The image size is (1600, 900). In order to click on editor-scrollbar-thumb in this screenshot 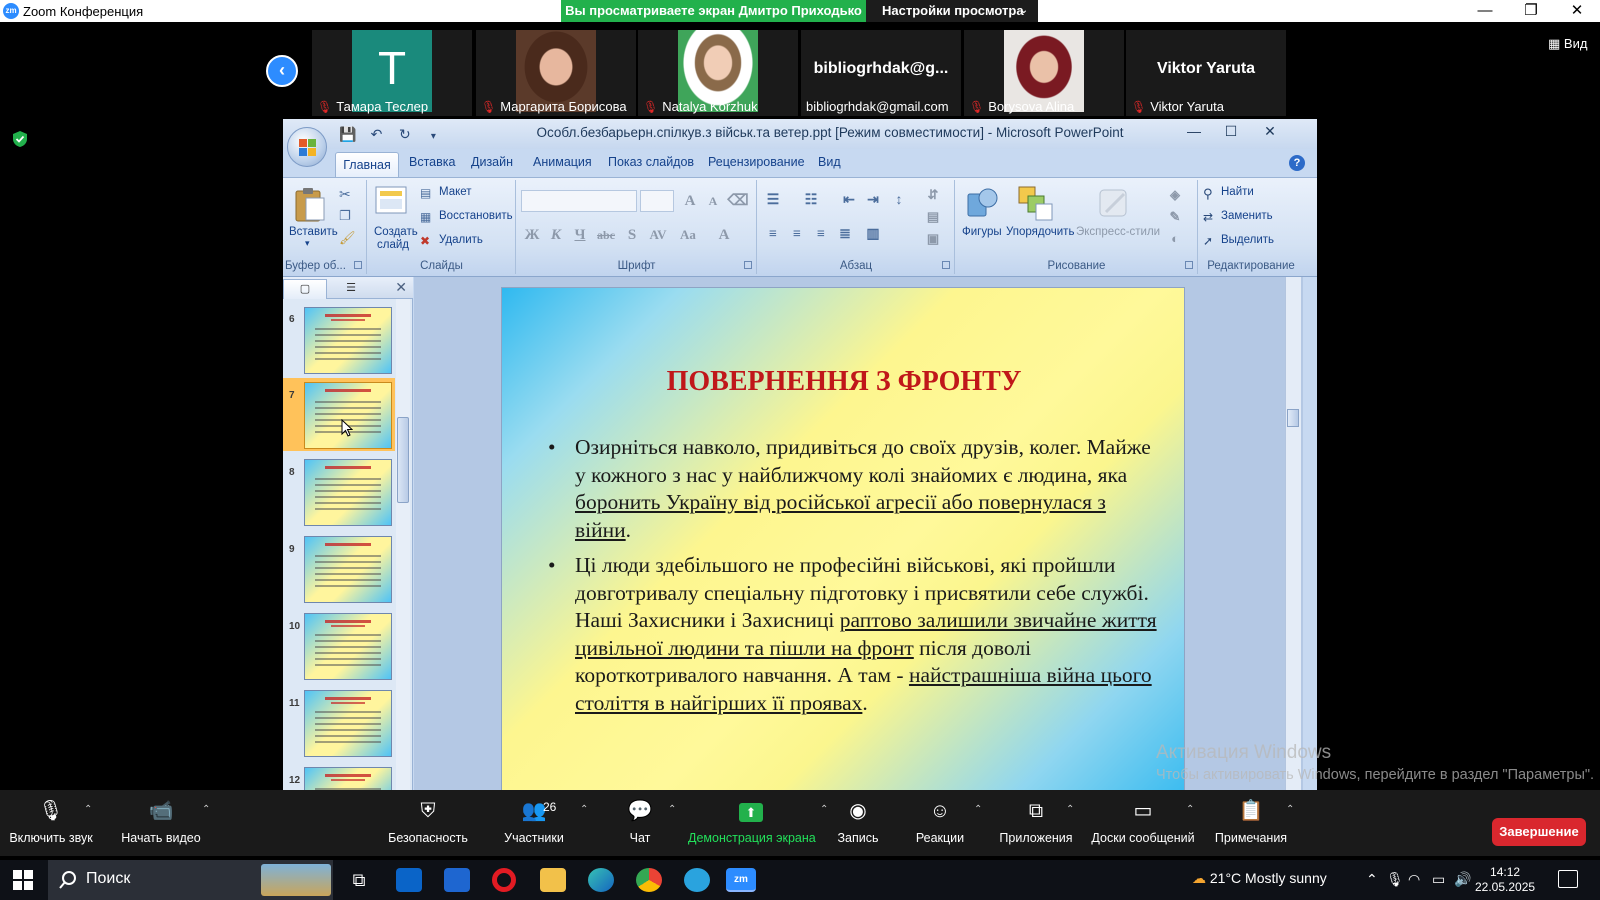, I will do `click(1293, 418)`.